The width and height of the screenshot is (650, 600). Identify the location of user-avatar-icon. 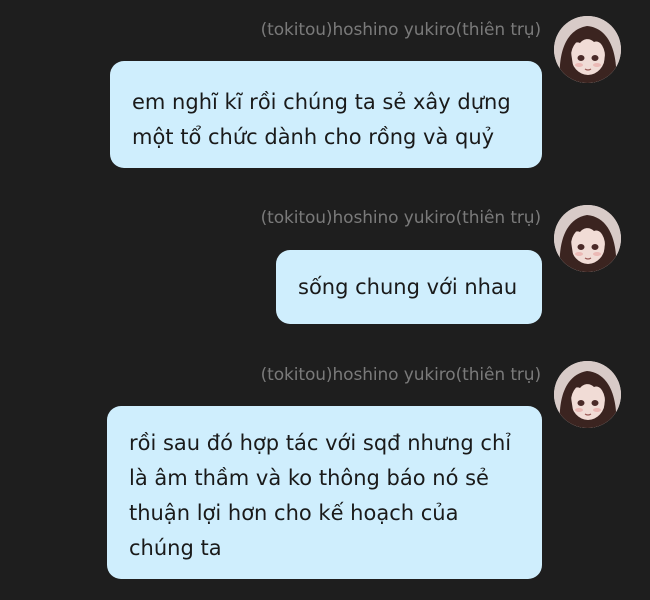
(587, 394).